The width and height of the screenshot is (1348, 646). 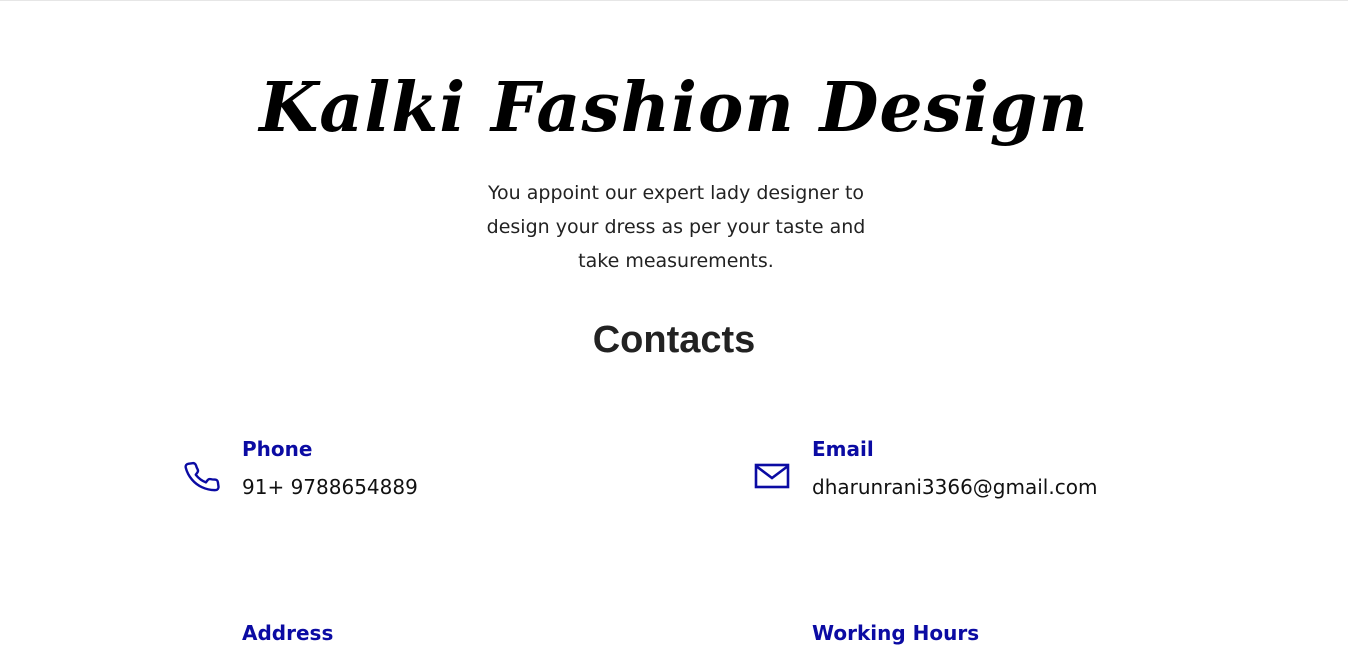 What do you see at coordinates (674, 108) in the screenshot?
I see `brand-title: Kalki Fashion Design` at bounding box center [674, 108].